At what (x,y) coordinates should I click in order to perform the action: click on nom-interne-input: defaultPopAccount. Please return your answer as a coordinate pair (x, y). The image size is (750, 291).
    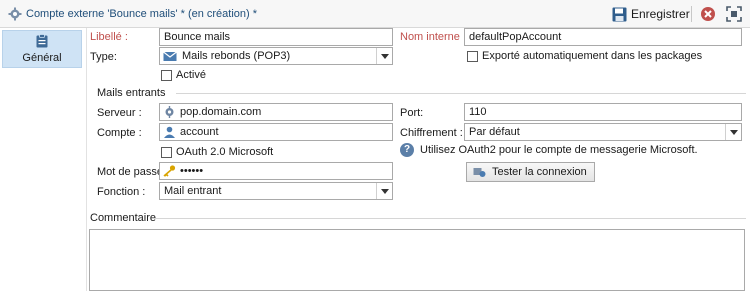
    Looking at the image, I should click on (603, 37).